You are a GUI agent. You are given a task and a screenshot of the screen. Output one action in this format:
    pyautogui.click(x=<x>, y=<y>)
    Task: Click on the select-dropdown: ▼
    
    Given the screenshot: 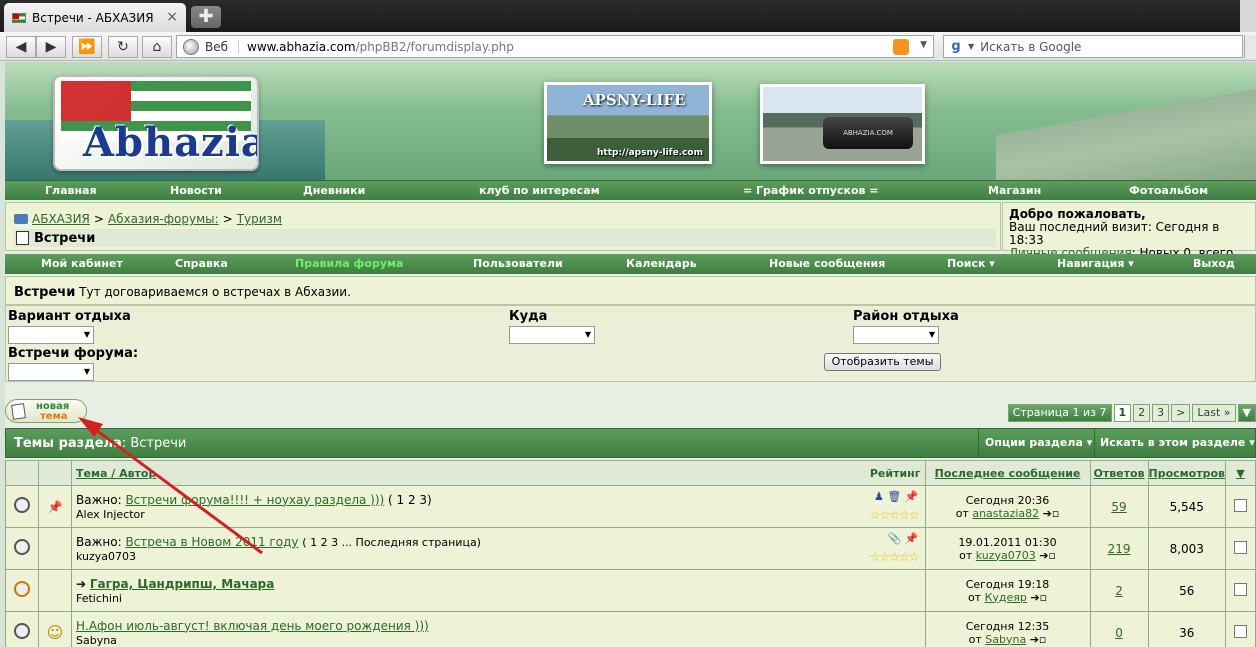 What is the action you would take?
    pyautogui.click(x=1240, y=473)
    